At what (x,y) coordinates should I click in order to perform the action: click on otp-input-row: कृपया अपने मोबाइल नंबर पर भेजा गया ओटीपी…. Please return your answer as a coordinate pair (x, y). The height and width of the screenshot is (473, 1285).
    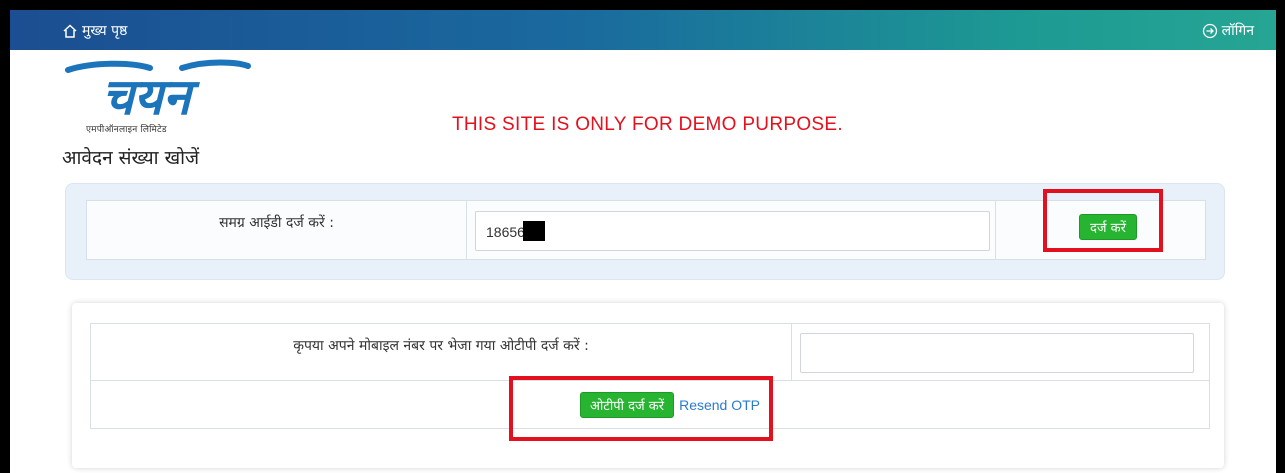
    Looking at the image, I should click on (650, 352).